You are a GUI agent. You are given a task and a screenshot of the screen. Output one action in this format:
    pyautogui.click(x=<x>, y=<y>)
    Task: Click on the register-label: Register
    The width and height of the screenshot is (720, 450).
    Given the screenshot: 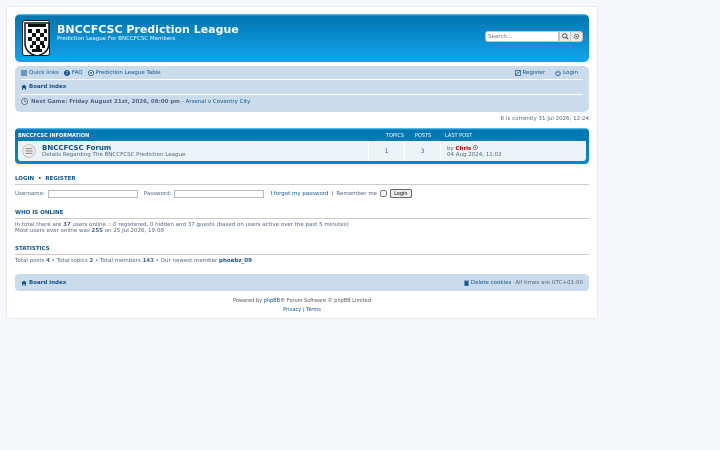 What is the action you would take?
    pyautogui.click(x=534, y=72)
    